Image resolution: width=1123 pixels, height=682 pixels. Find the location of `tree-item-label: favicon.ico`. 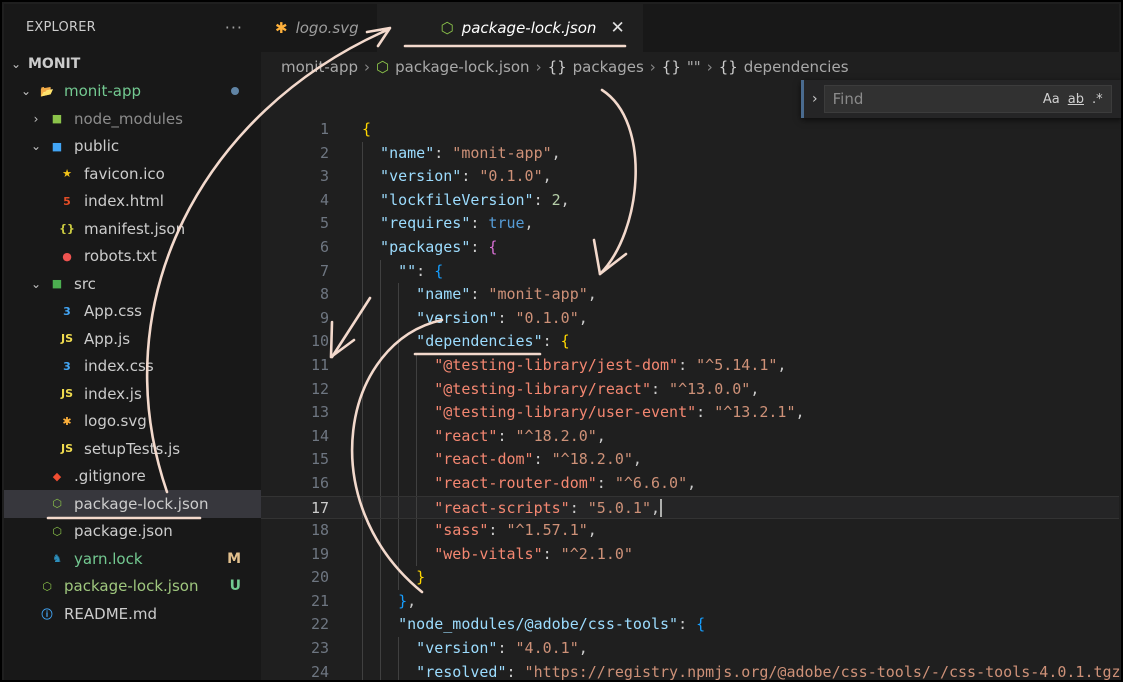

tree-item-label: favicon.ico is located at coordinates (124, 173).